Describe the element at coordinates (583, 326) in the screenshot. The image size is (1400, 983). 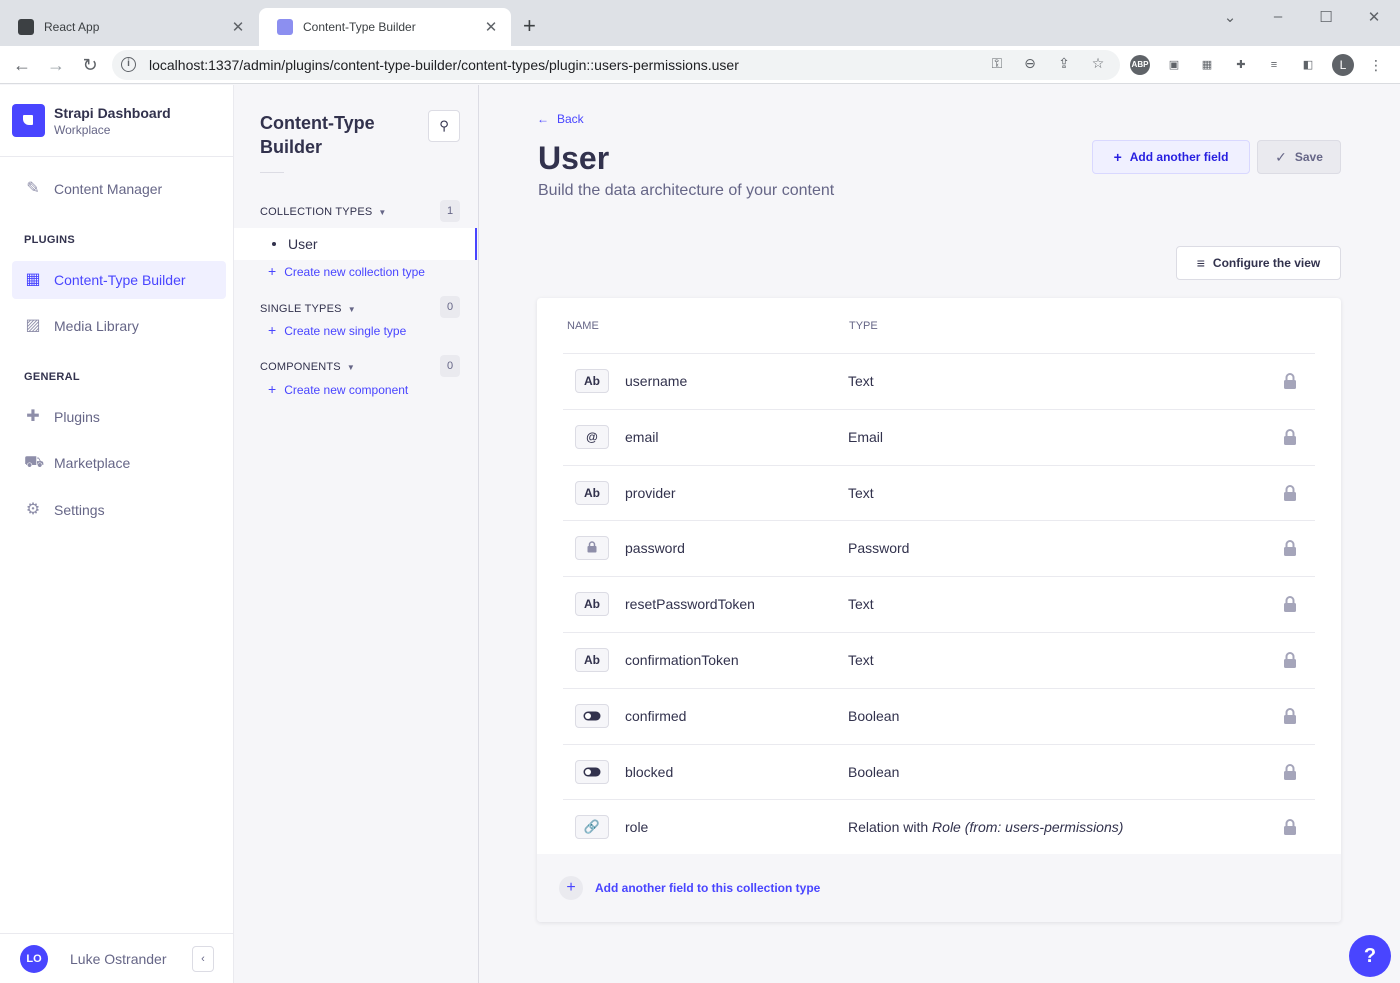
I see `column-header-name: NAME` at that location.